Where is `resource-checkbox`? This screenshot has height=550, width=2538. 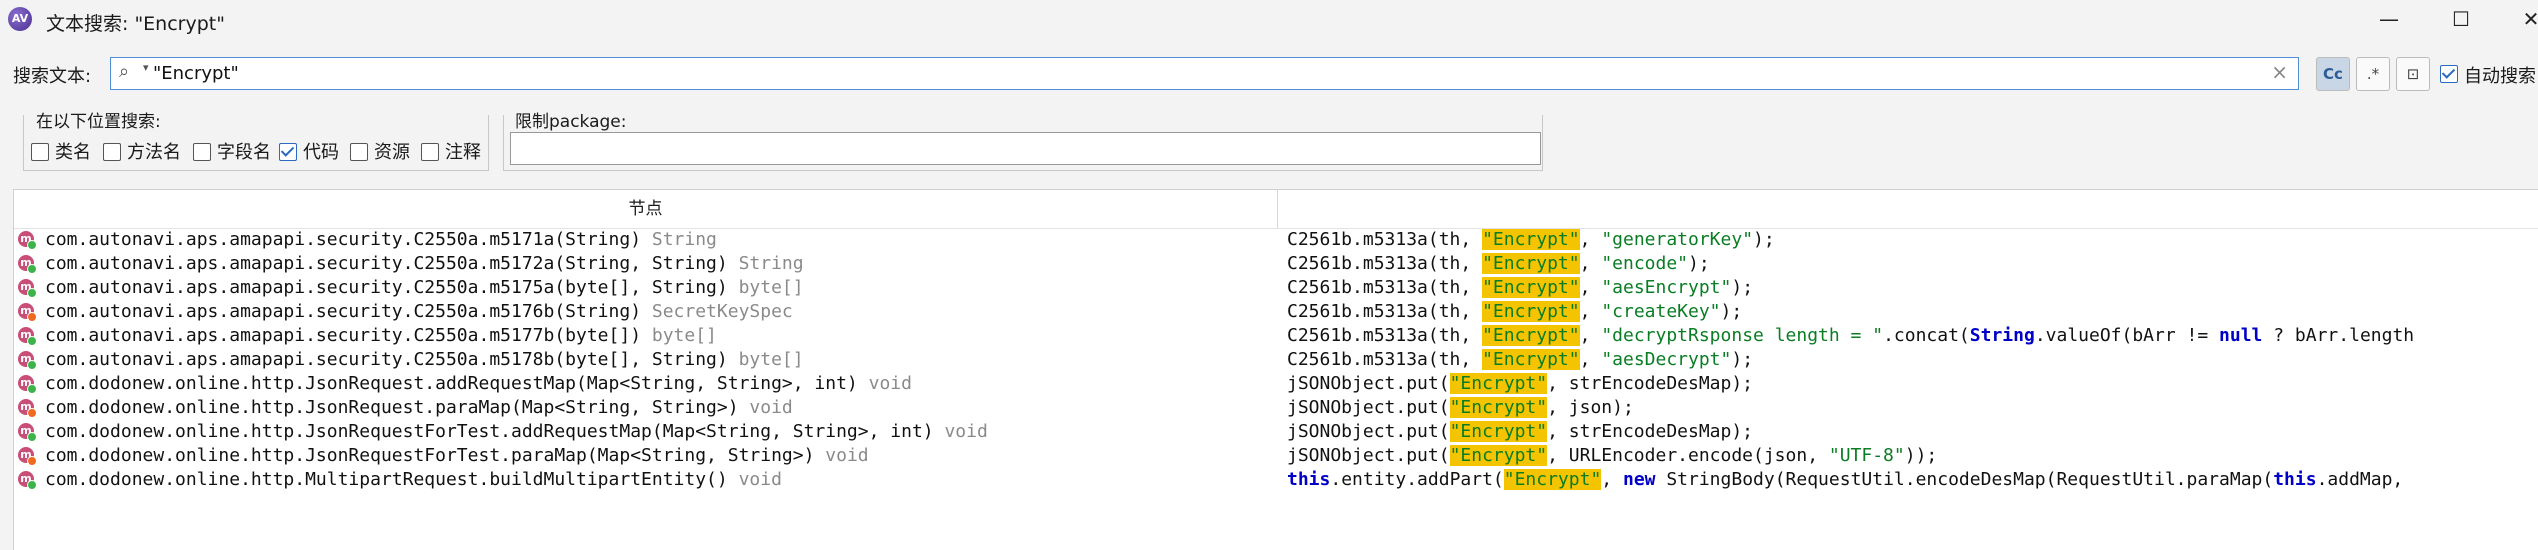 resource-checkbox is located at coordinates (359, 151).